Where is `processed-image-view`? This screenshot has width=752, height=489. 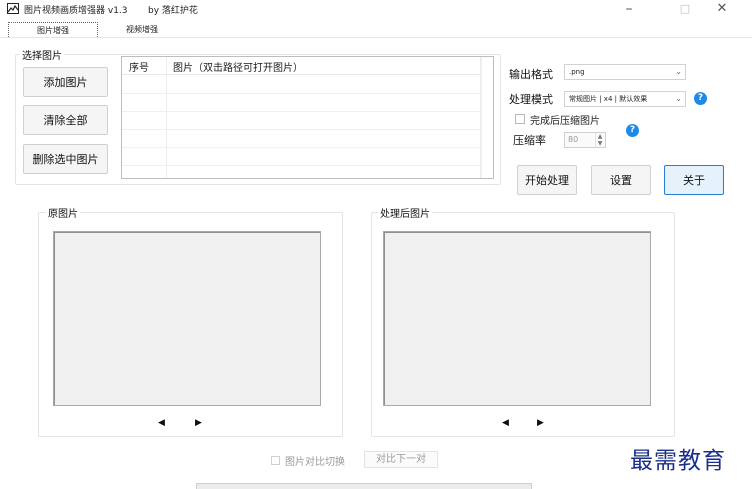 processed-image-view is located at coordinates (517, 318).